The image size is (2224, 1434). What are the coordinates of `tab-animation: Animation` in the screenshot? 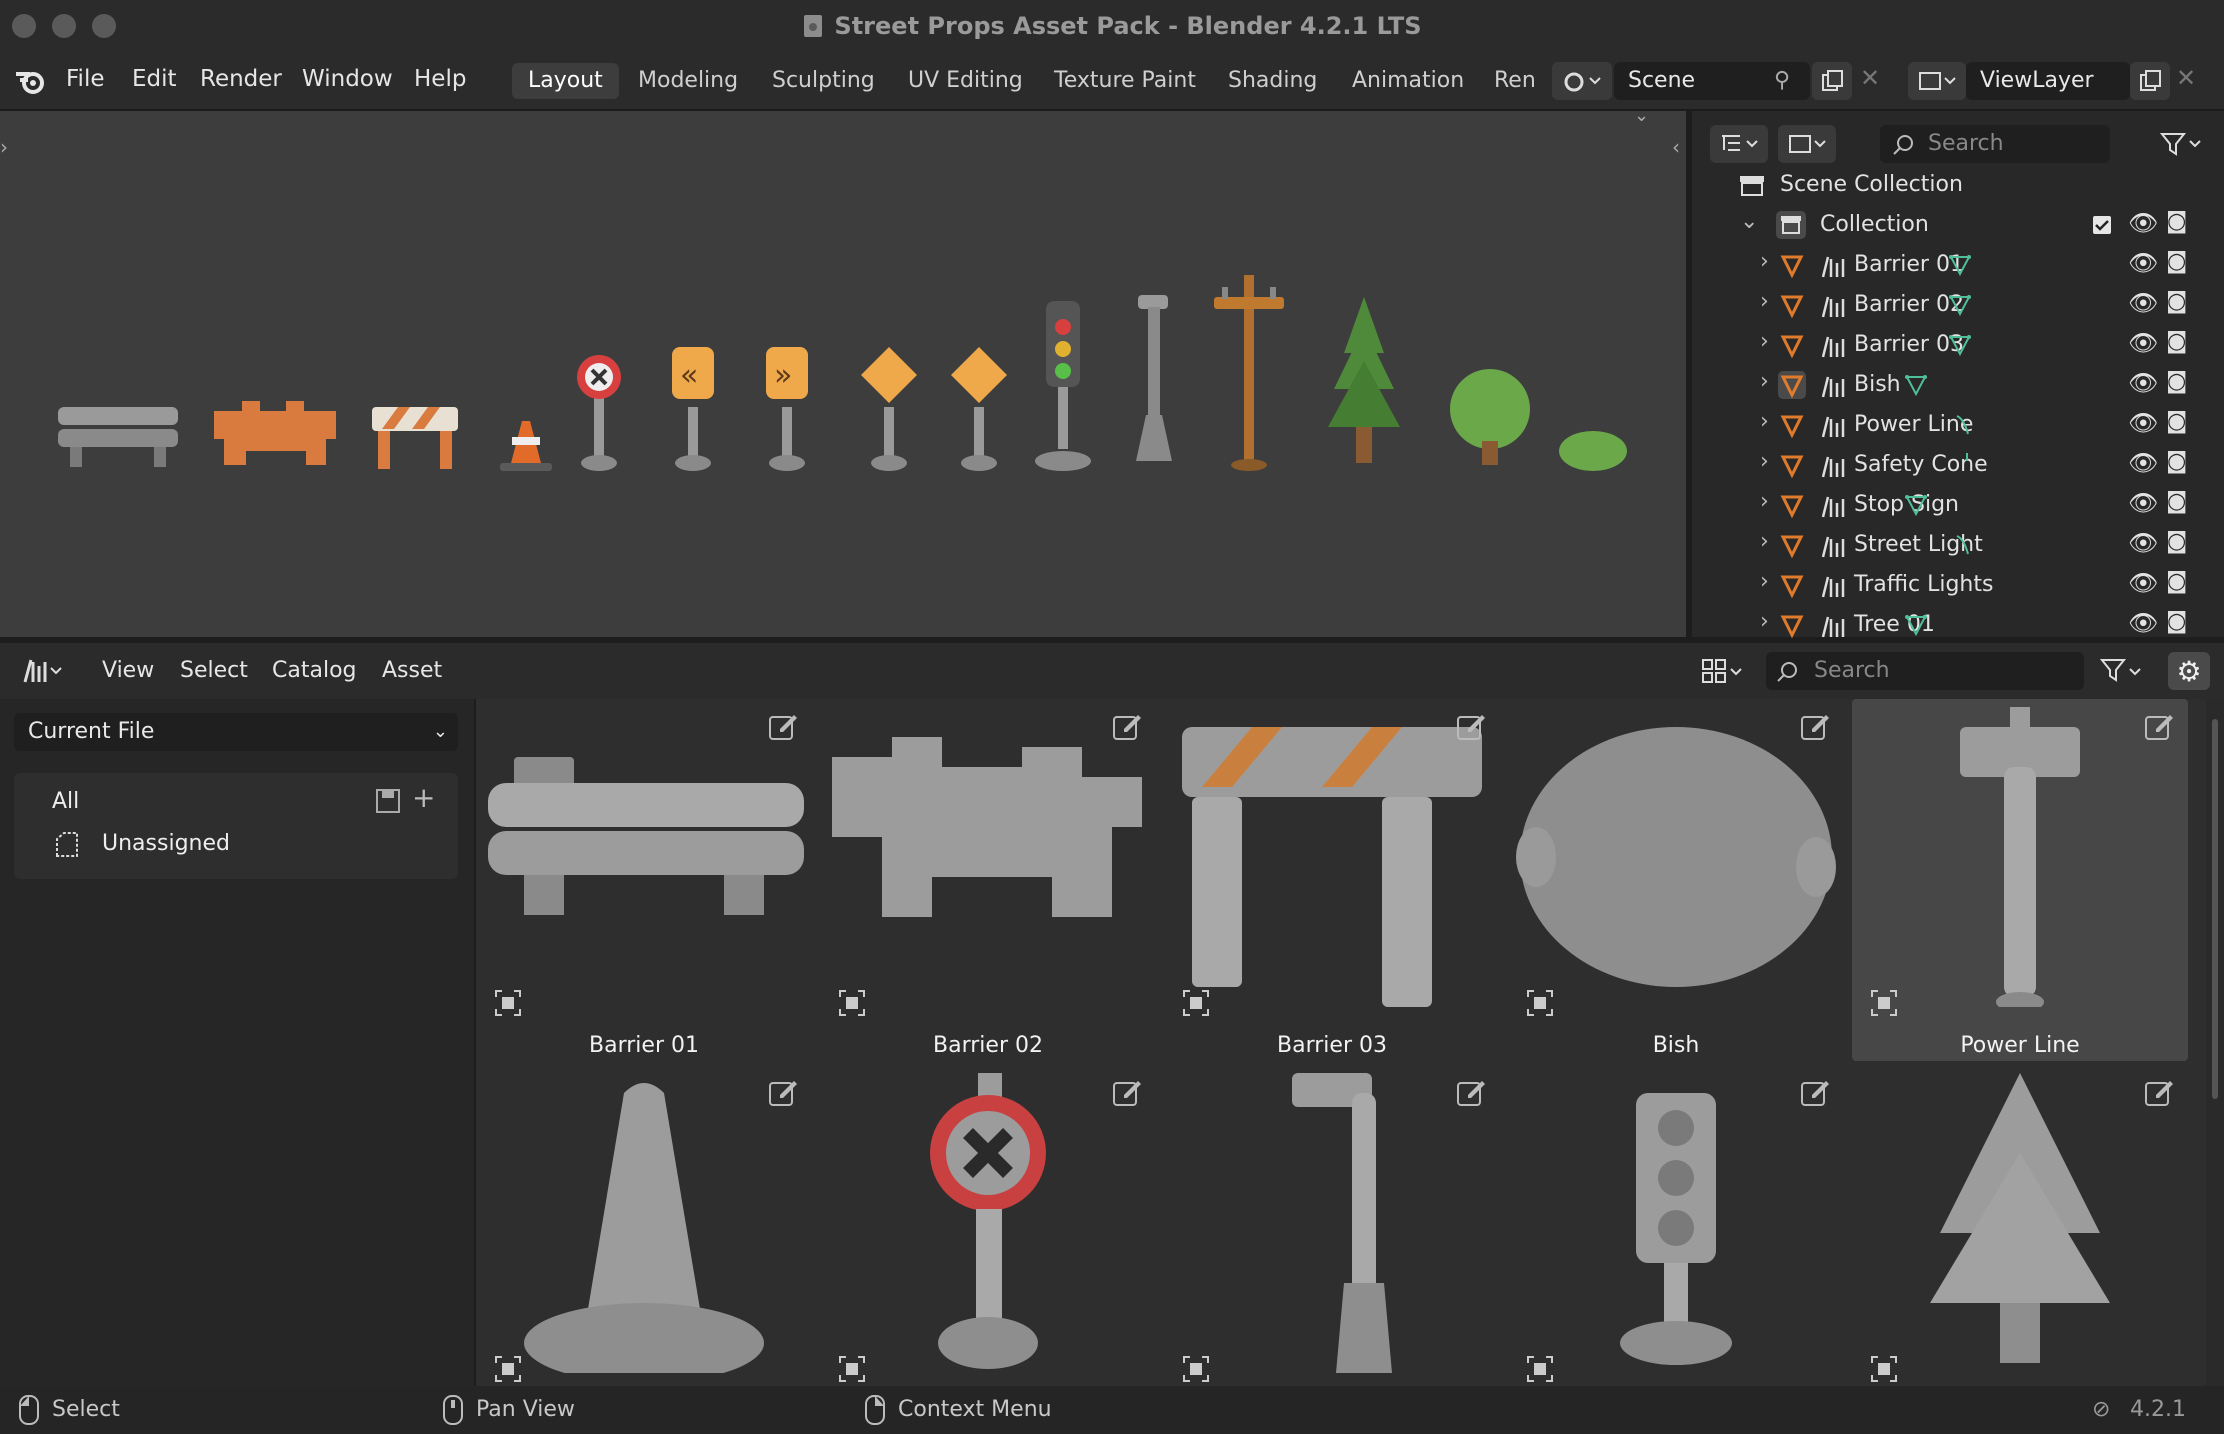 It's located at (1408, 81).